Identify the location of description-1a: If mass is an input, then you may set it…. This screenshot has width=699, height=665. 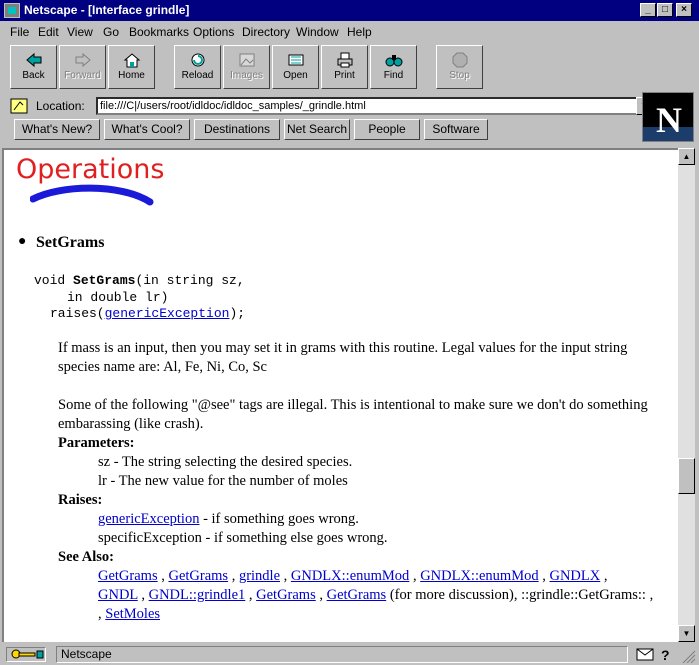
(343, 348).